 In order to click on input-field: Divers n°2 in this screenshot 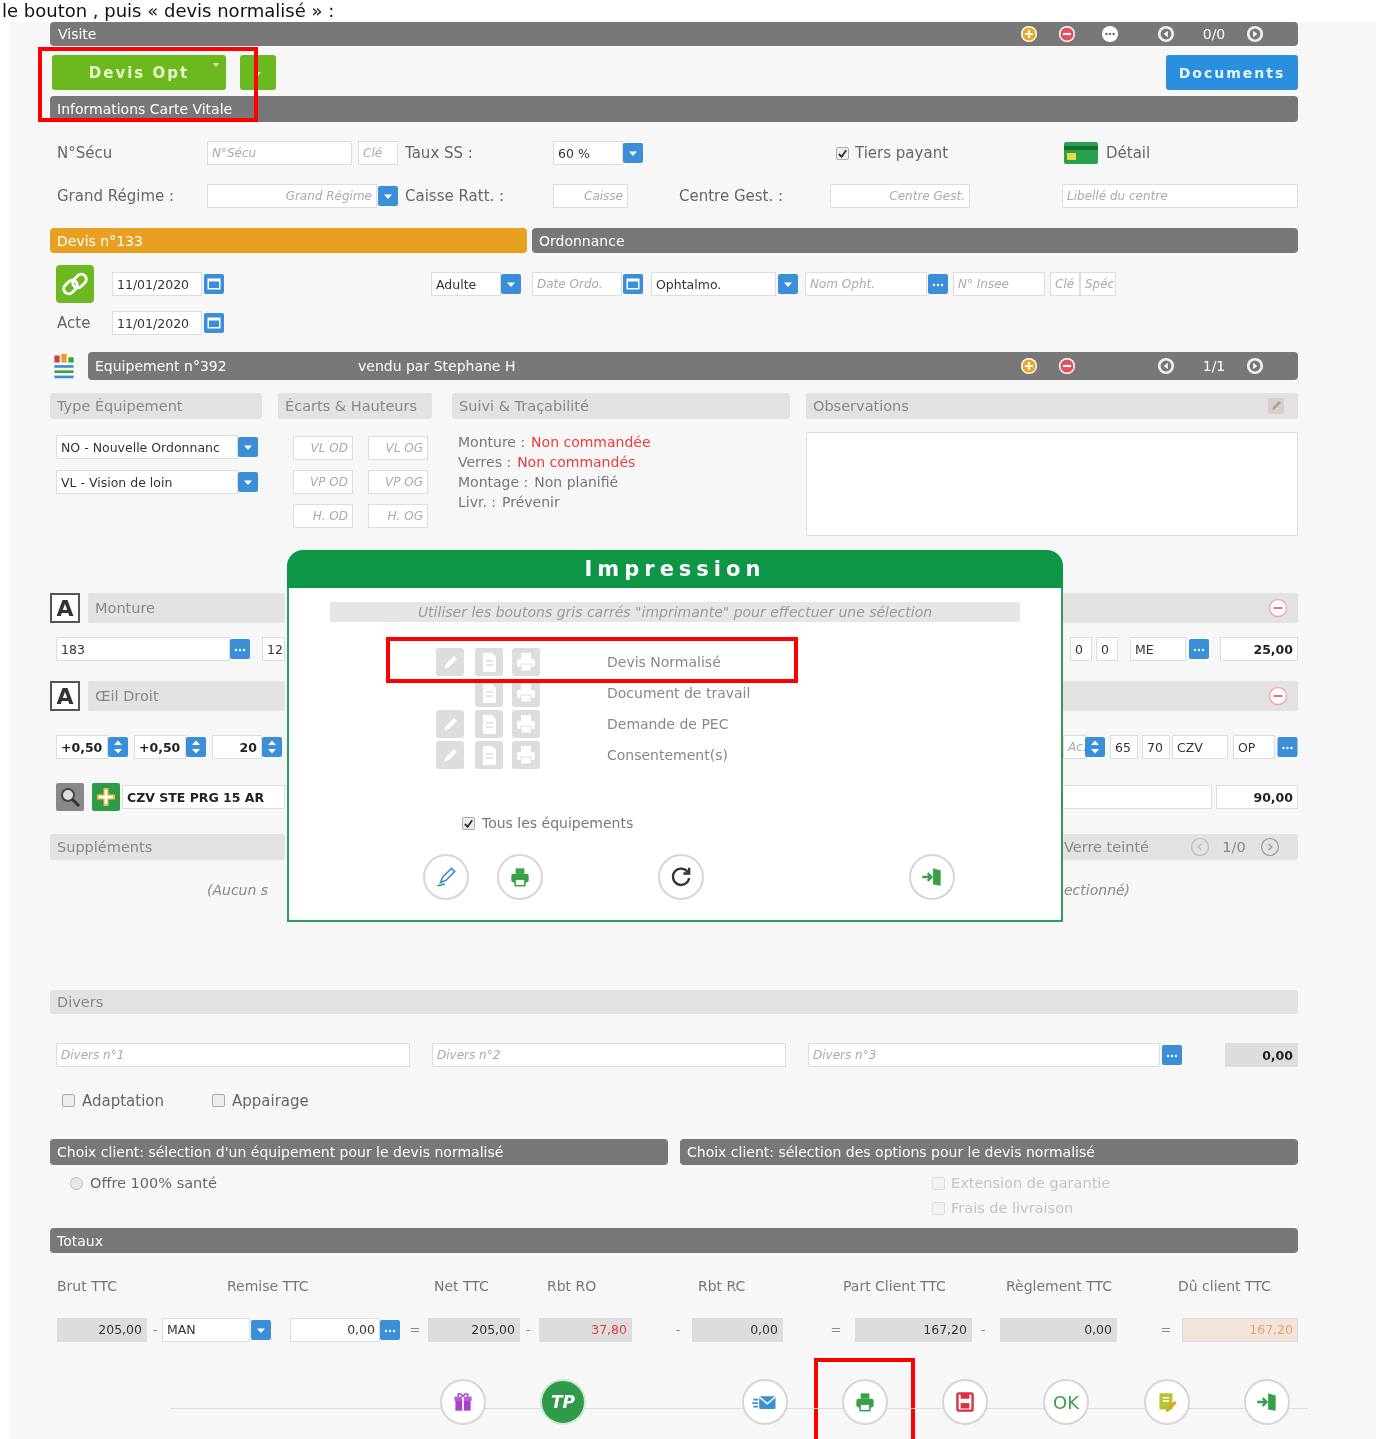, I will do `click(609, 1055)`.